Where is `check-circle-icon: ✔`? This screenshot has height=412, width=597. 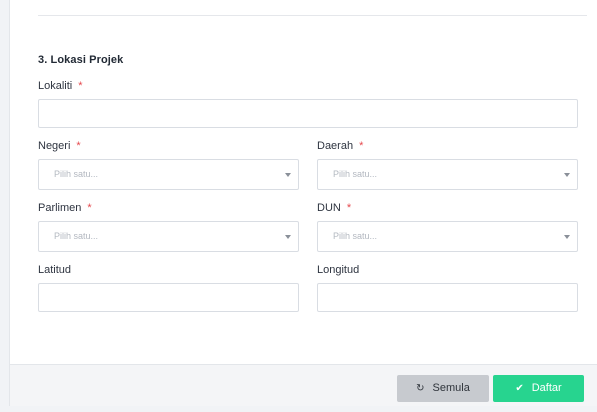
check-circle-icon: ✔ is located at coordinates (519, 388).